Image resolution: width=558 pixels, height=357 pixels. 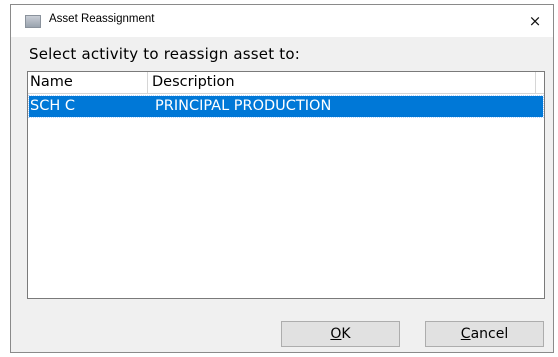 What do you see at coordinates (33, 21) in the screenshot?
I see `app-icon` at bounding box center [33, 21].